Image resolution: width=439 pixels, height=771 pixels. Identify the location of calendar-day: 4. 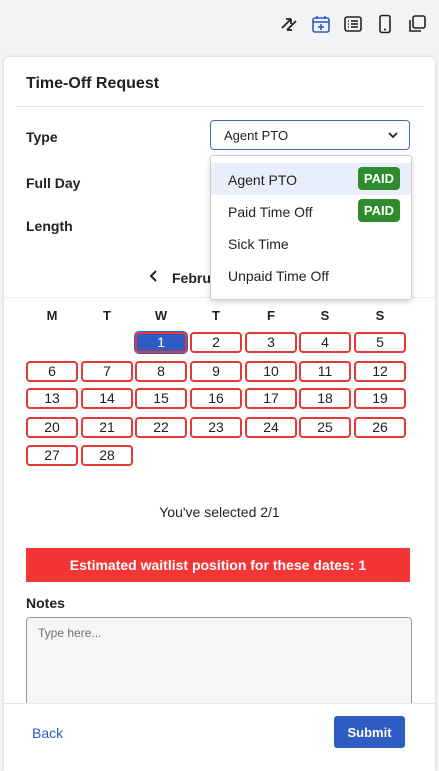
(325, 342).